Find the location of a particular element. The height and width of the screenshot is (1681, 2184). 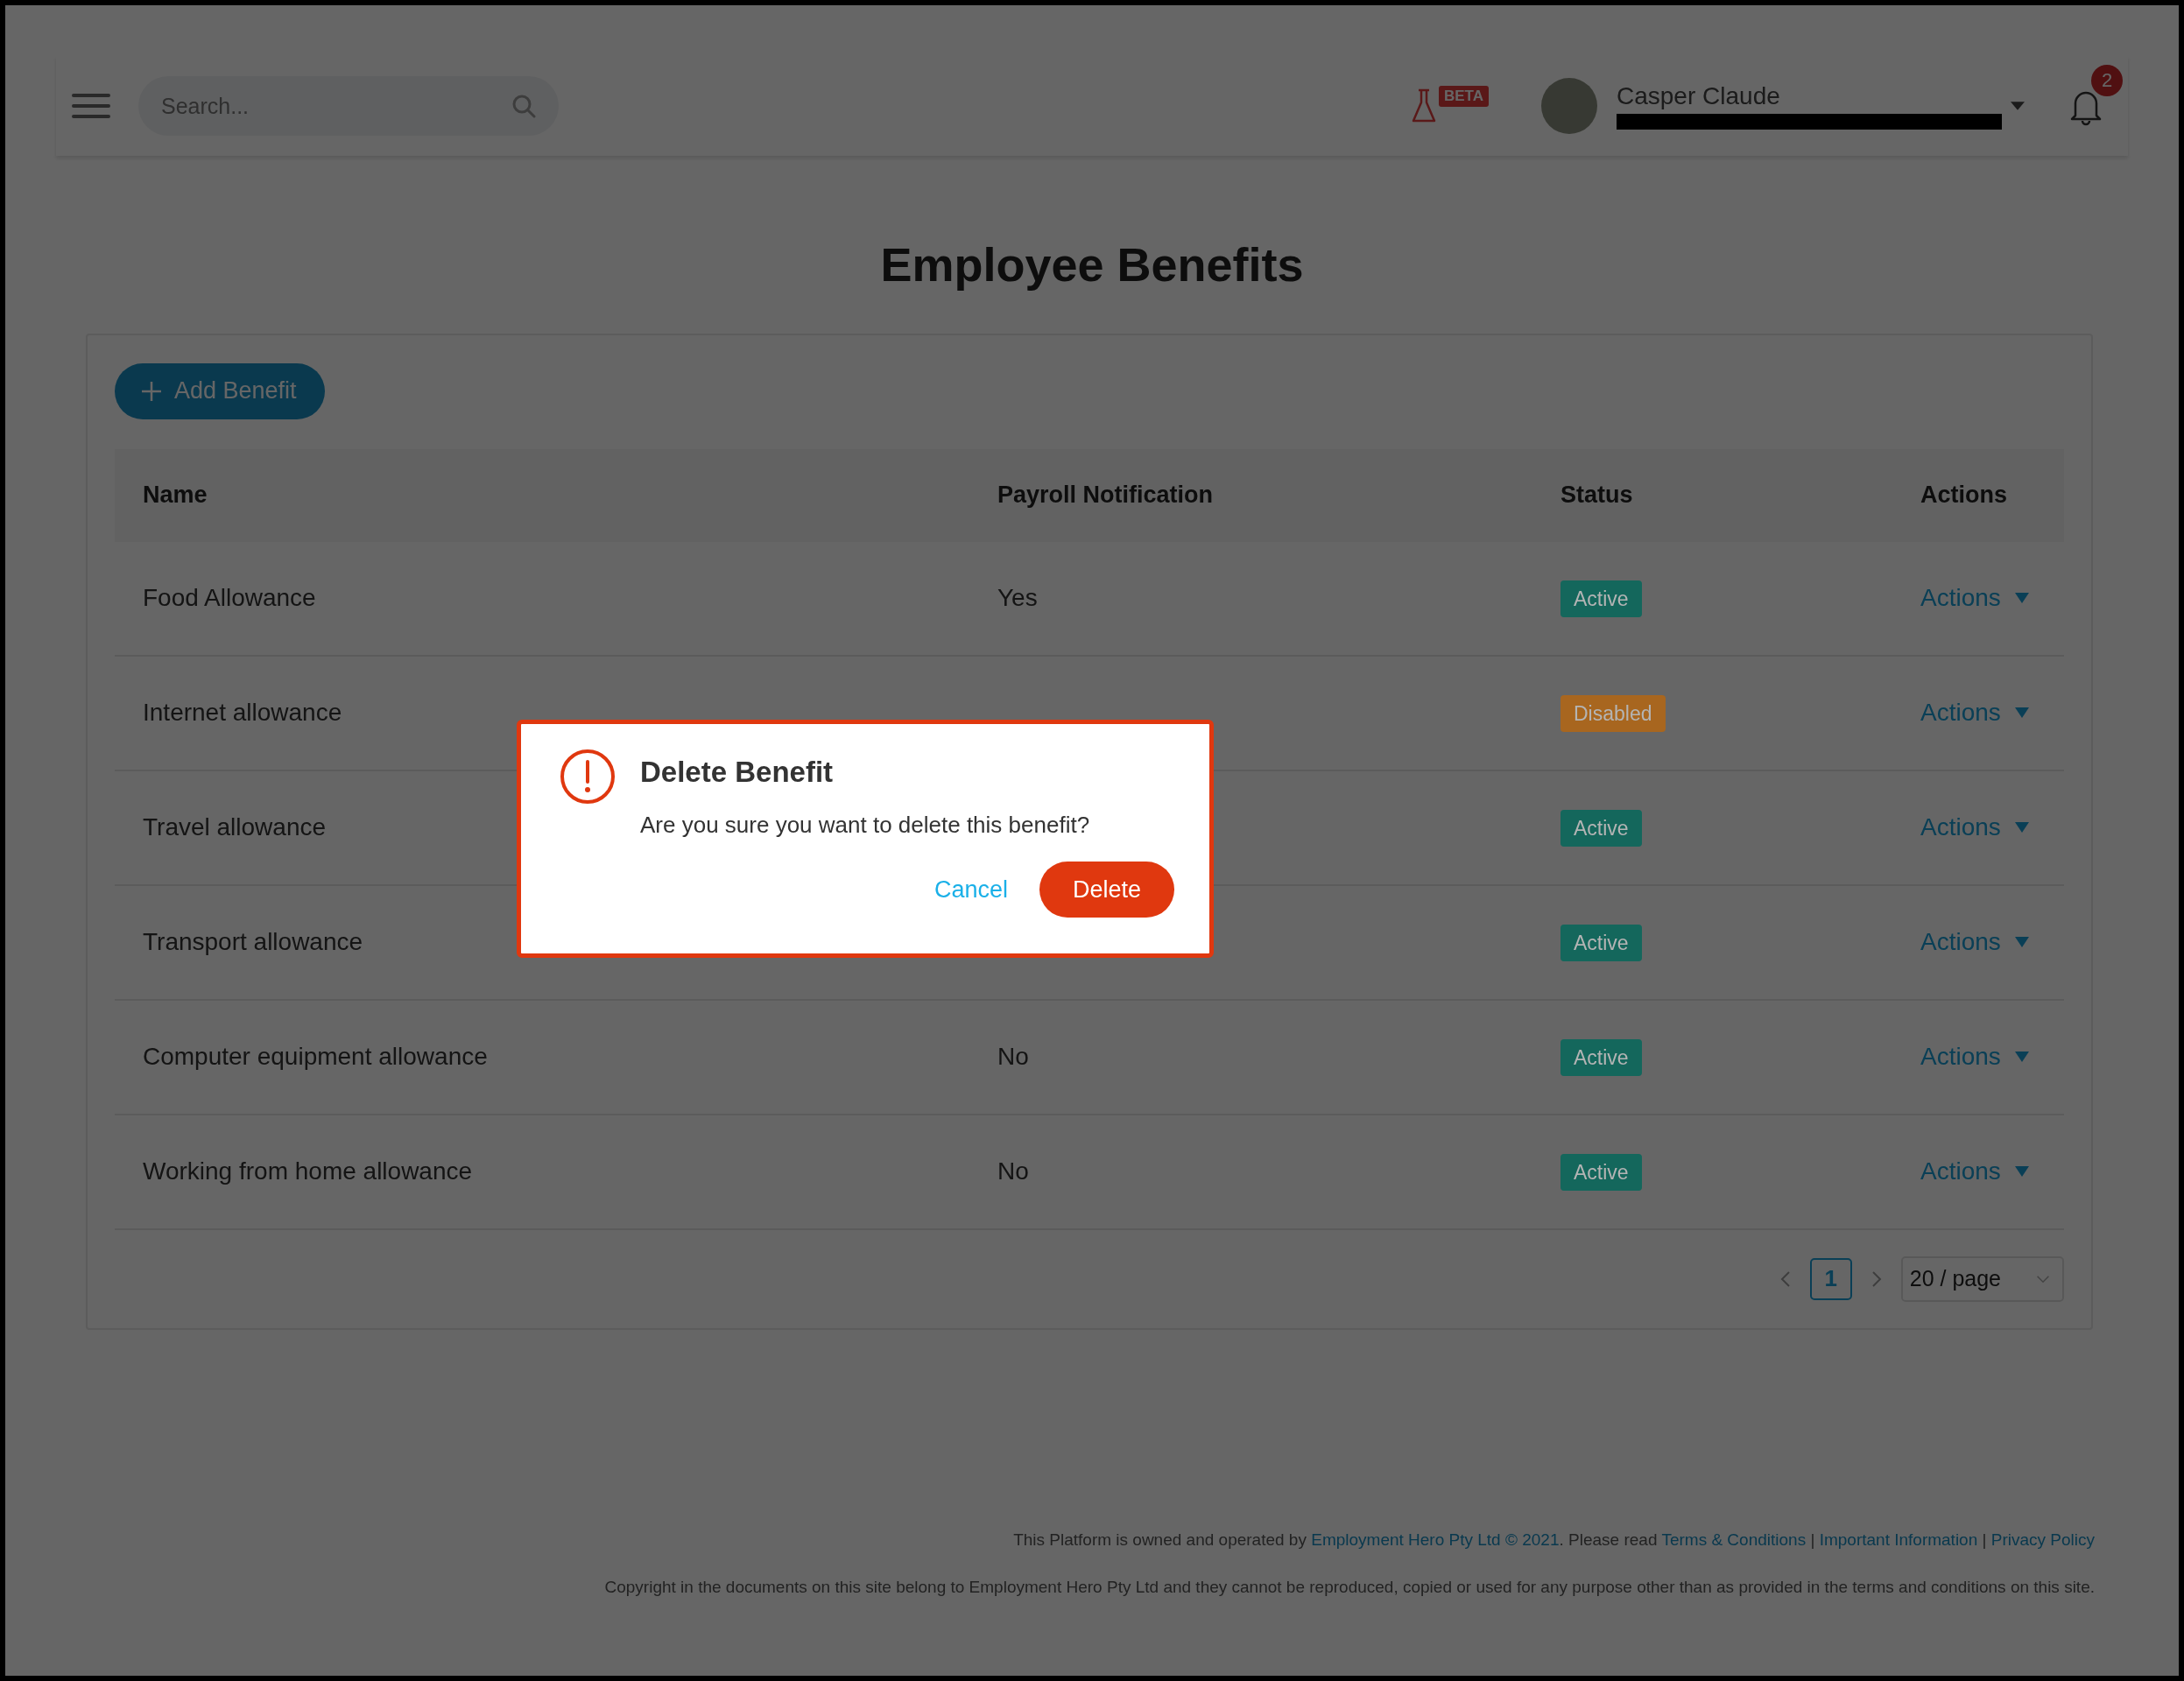

footer-link: Privacy Policy is located at coordinates (2042, 1539).